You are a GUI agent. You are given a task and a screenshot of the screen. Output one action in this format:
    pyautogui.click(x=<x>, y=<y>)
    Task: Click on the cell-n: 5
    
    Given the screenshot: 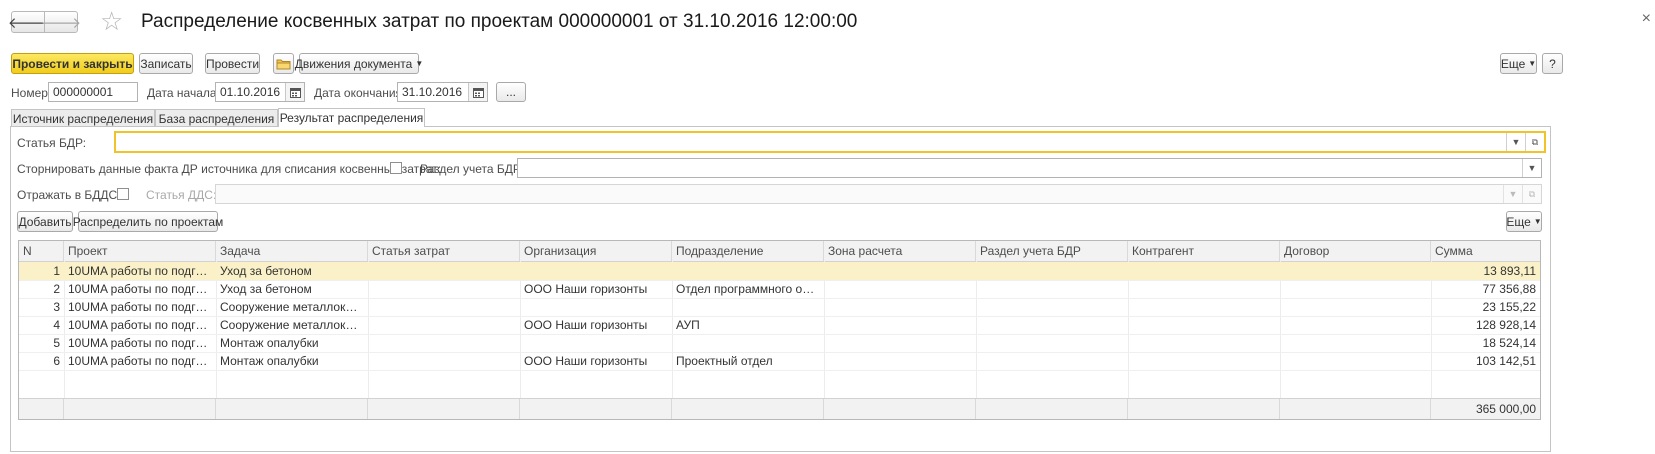 What is the action you would take?
    pyautogui.click(x=56, y=343)
    